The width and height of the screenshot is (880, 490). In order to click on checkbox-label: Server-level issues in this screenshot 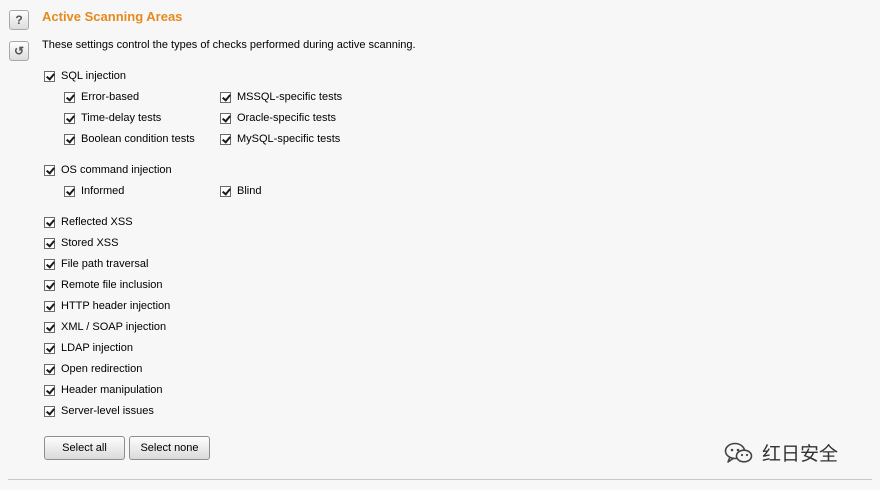, I will do `click(107, 411)`.